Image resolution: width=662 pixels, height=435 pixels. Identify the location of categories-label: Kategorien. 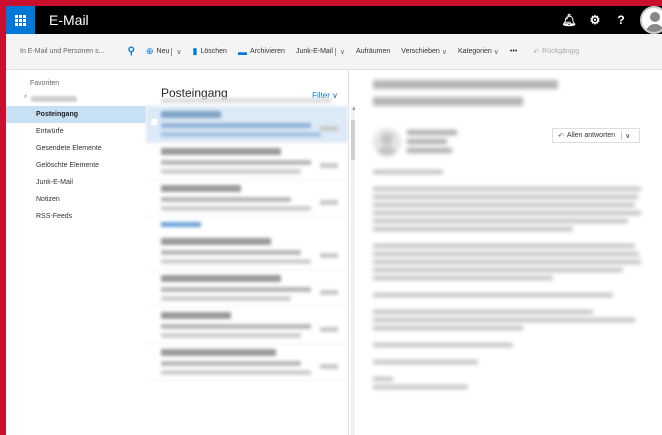
(474, 51).